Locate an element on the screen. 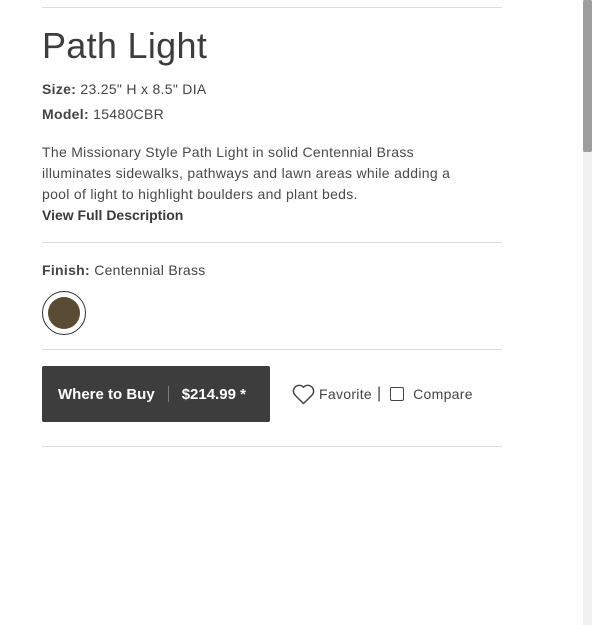 The width and height of the screenshot is (592, 625). model-label: Model: is located at coordinates (65, 114).